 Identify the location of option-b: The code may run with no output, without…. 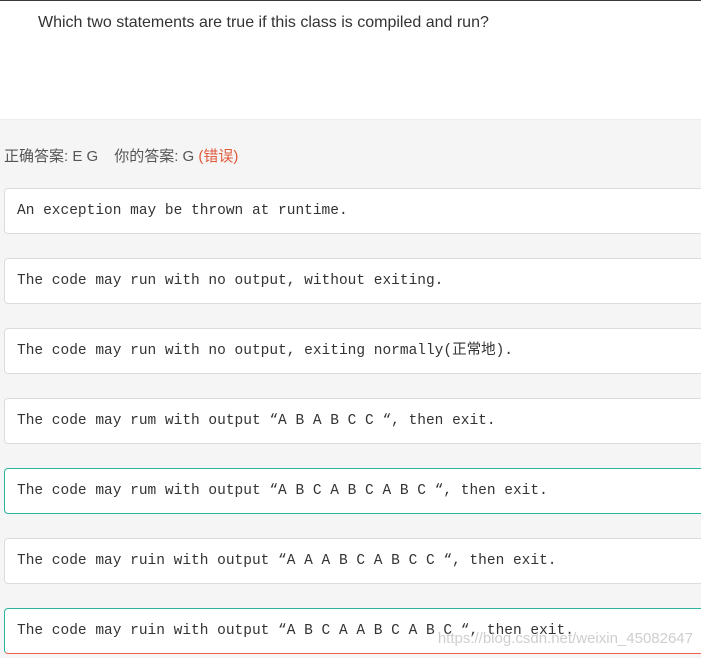
(352, 281).